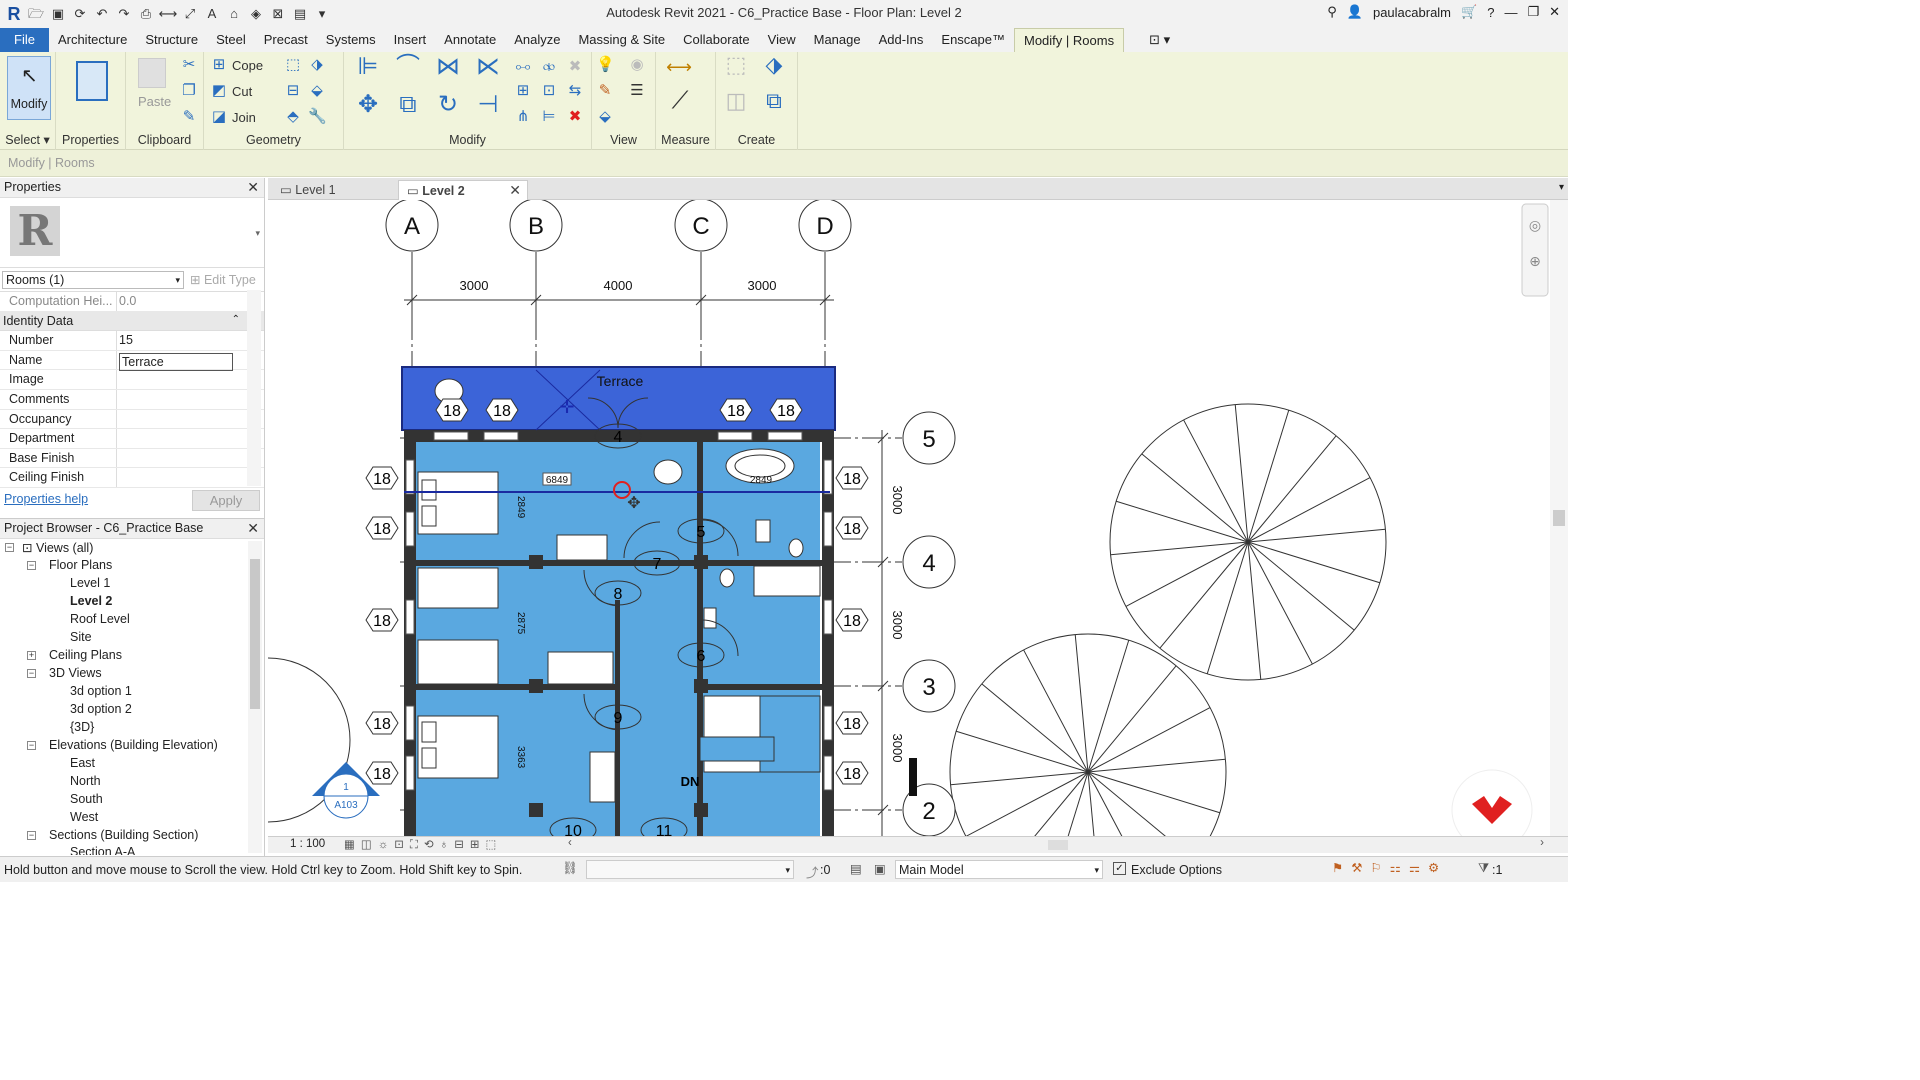  I want to click on design-options-icon: ▤, so click(856, 868).